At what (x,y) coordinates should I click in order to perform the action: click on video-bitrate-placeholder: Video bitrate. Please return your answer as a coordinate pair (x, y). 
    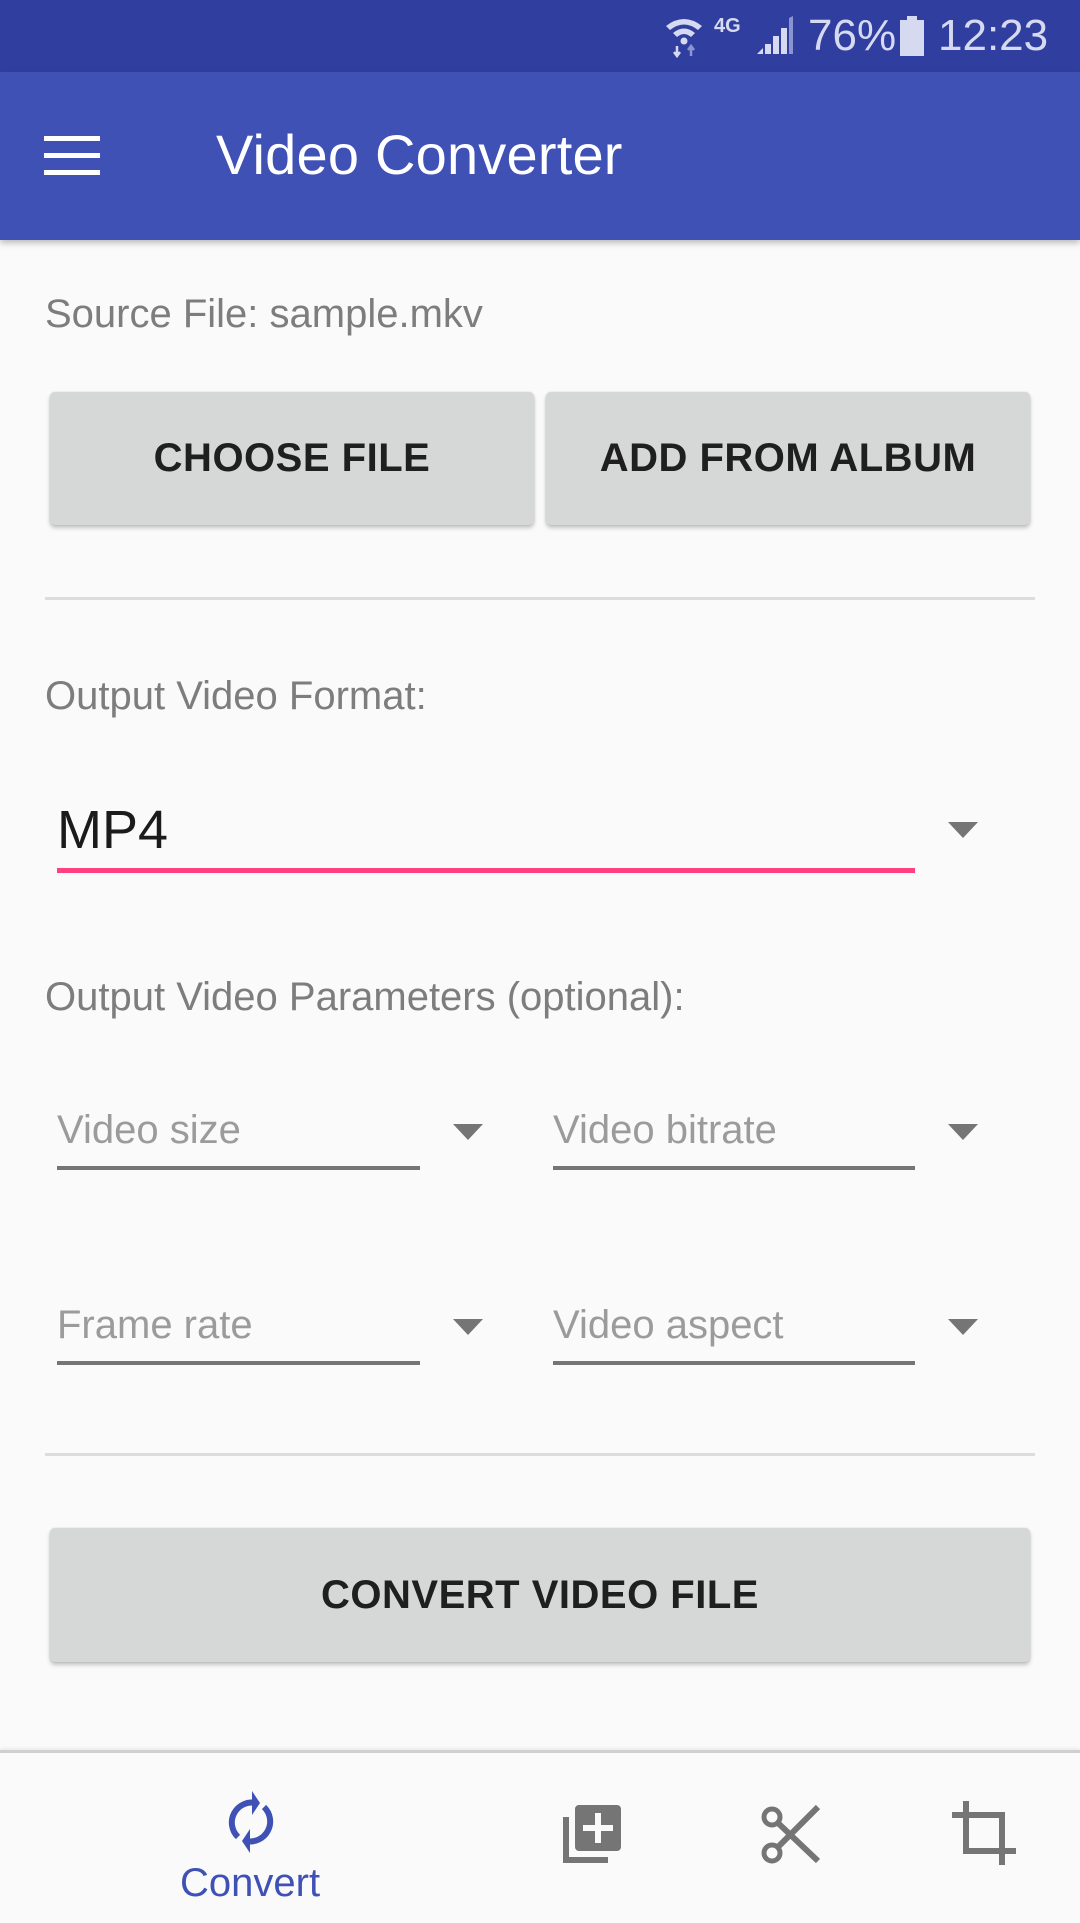
    Looking at the image, I should click on (665, 1130).